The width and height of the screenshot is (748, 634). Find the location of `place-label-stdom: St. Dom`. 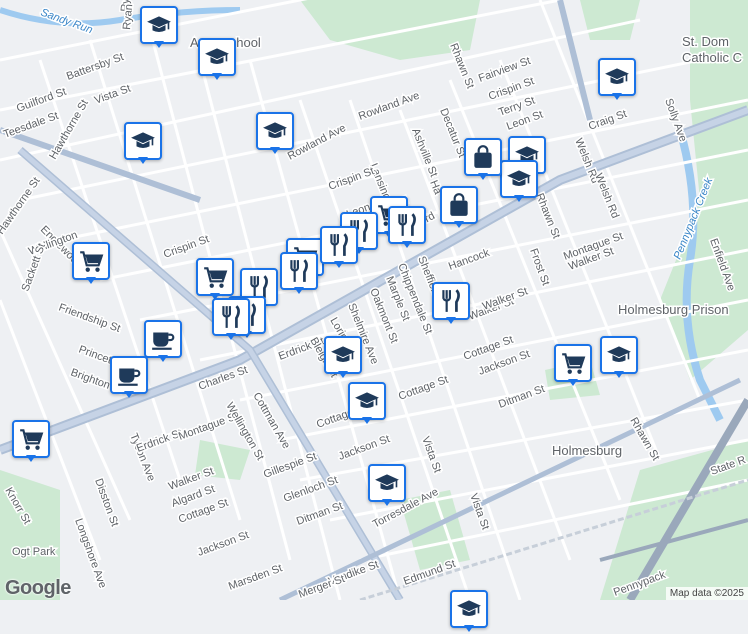

place-label-stdom: St. Dom is located at coordinates (705, 41).